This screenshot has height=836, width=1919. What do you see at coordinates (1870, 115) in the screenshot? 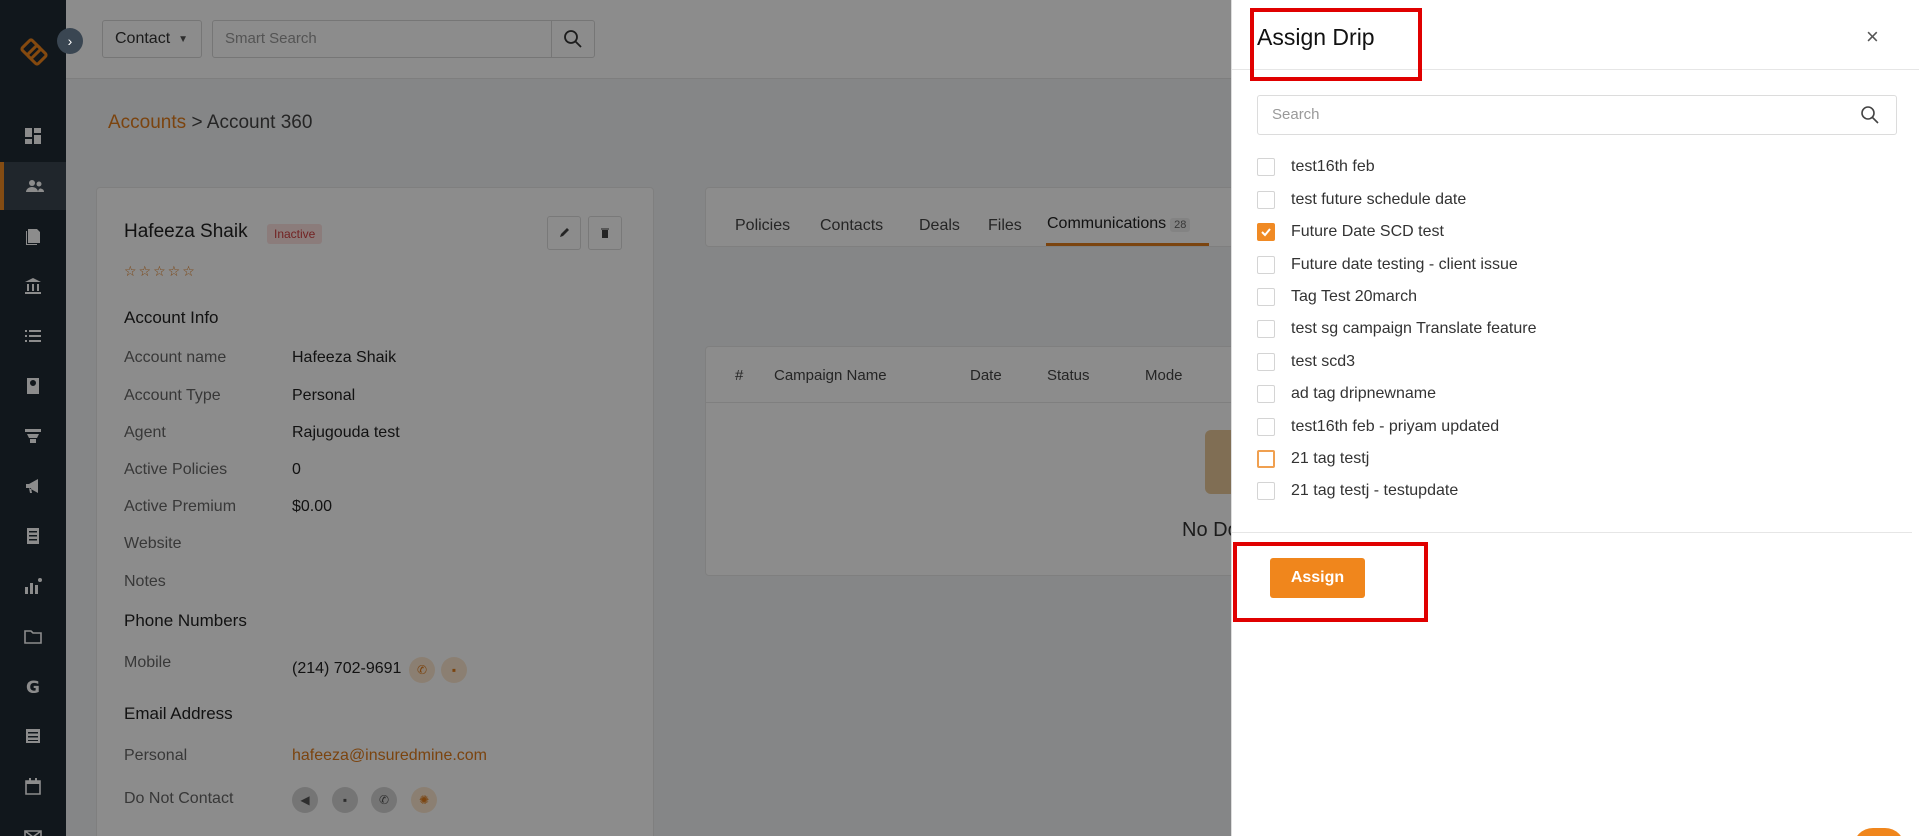
I see `search-icon` at bounding box center [1870, 115].